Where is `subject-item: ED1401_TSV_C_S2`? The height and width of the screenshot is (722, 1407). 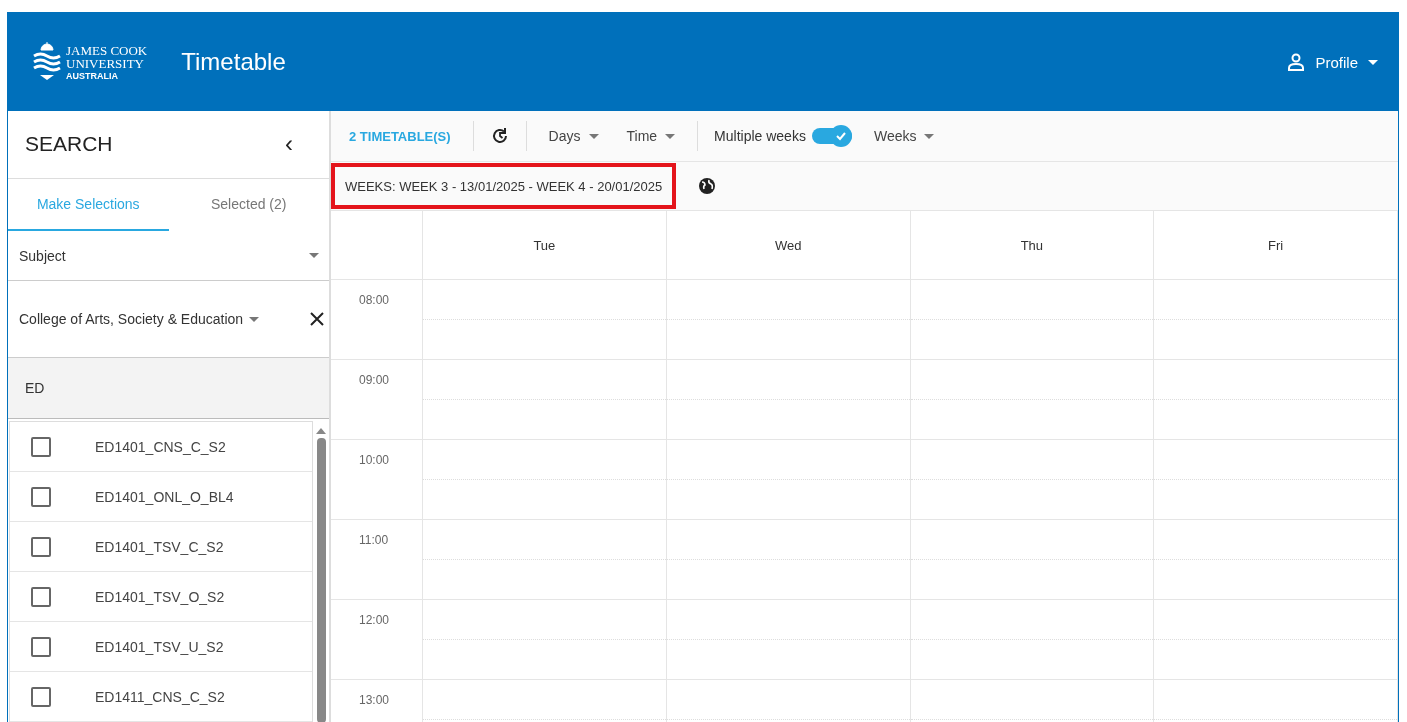
subject-item: ED1401_TSV_C_S2 is located at coordinates (161, 547).